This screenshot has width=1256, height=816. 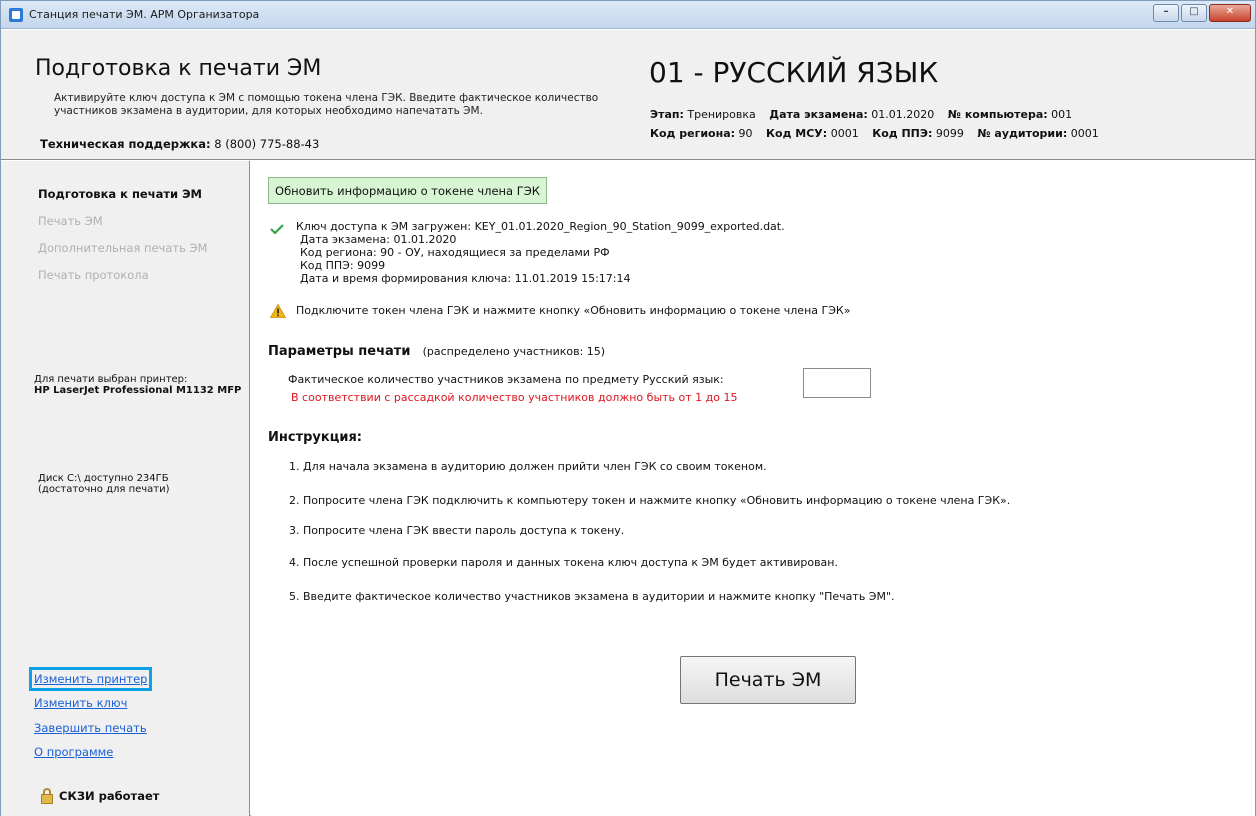 What do you see at coordinates (407, 190) in the screenshot?
I see `refresh-token-button: Обновить информацию о токене члена ГЭК` at bounding box center [407, 190].